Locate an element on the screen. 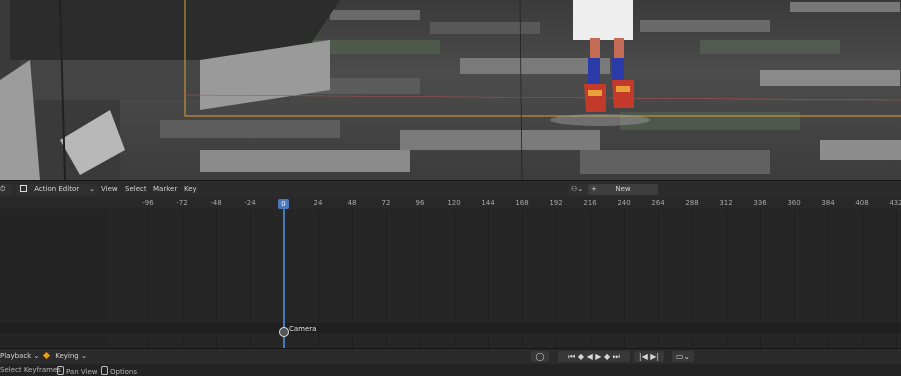  ruler-tick-label: 96 is located at coordinates (420, 203).